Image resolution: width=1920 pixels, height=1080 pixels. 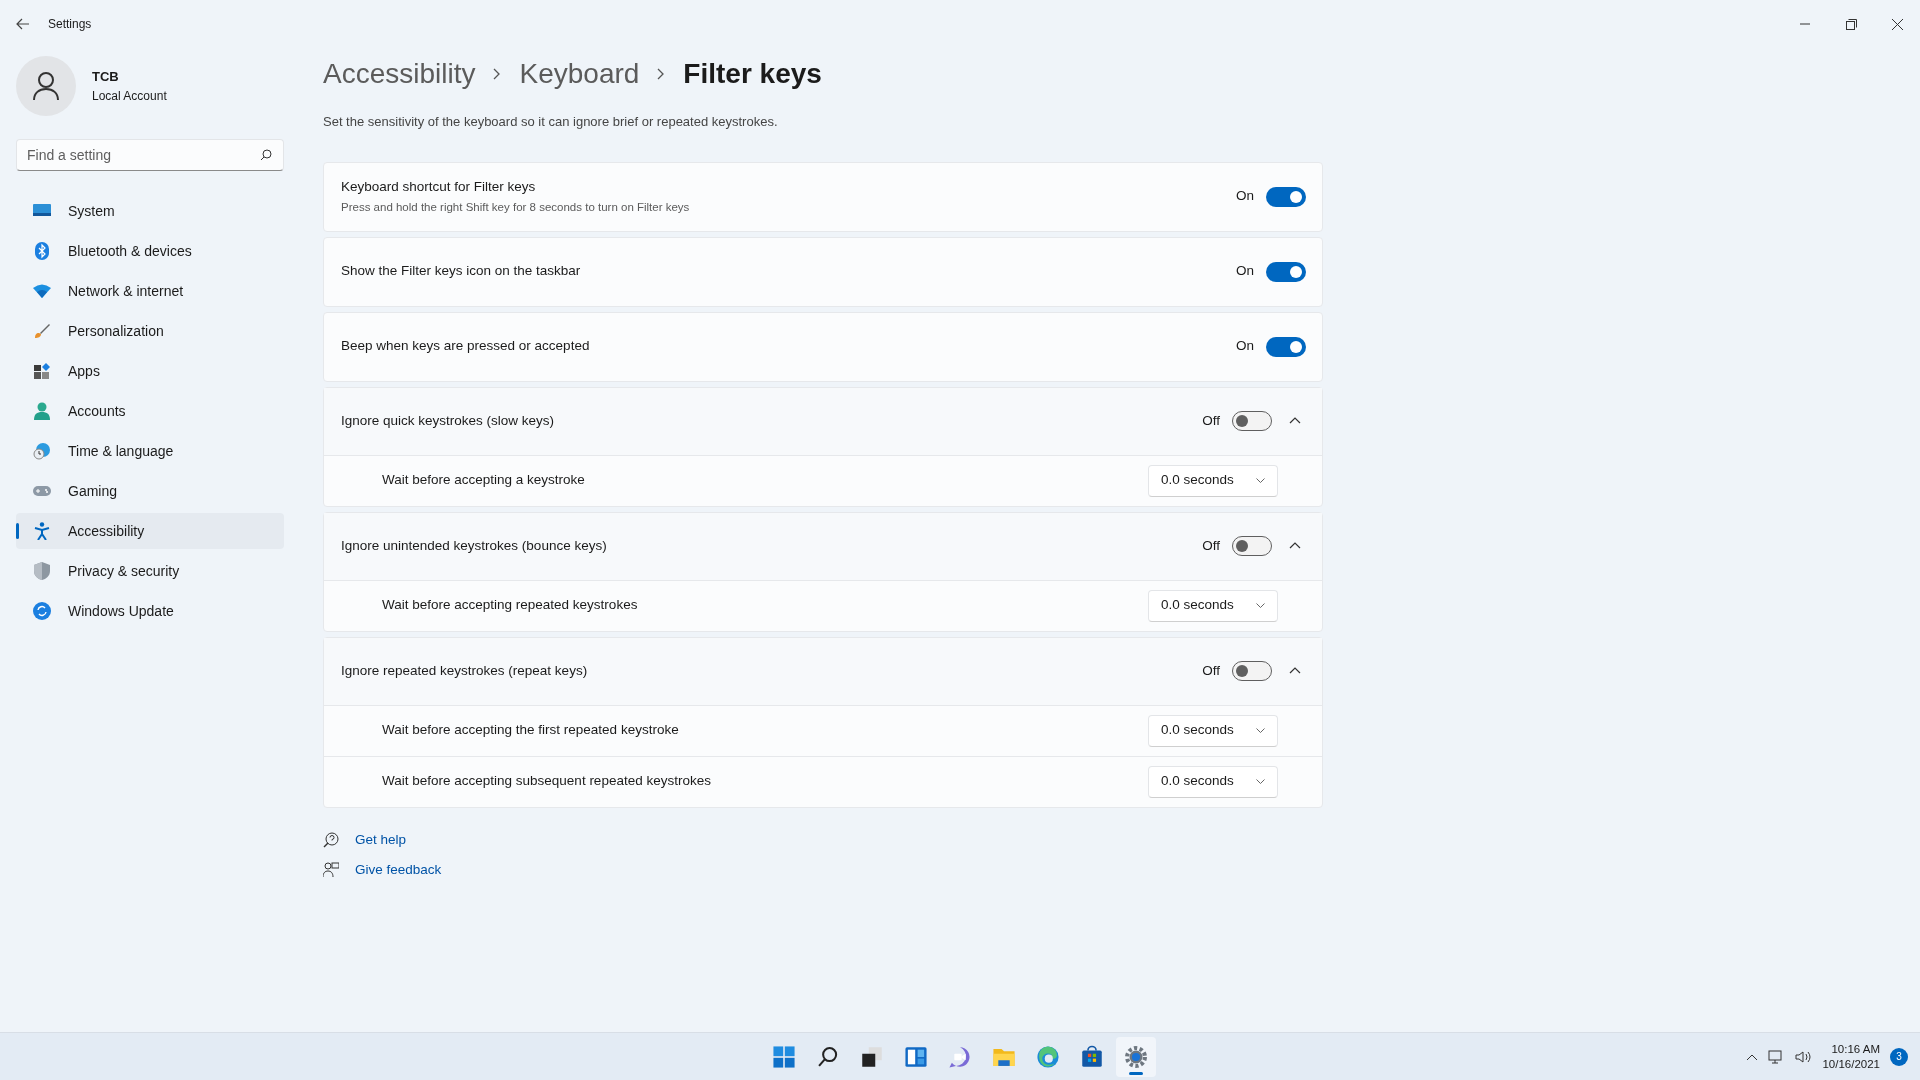 I want to click on accessibility-icon, so click(x=42, y=531).